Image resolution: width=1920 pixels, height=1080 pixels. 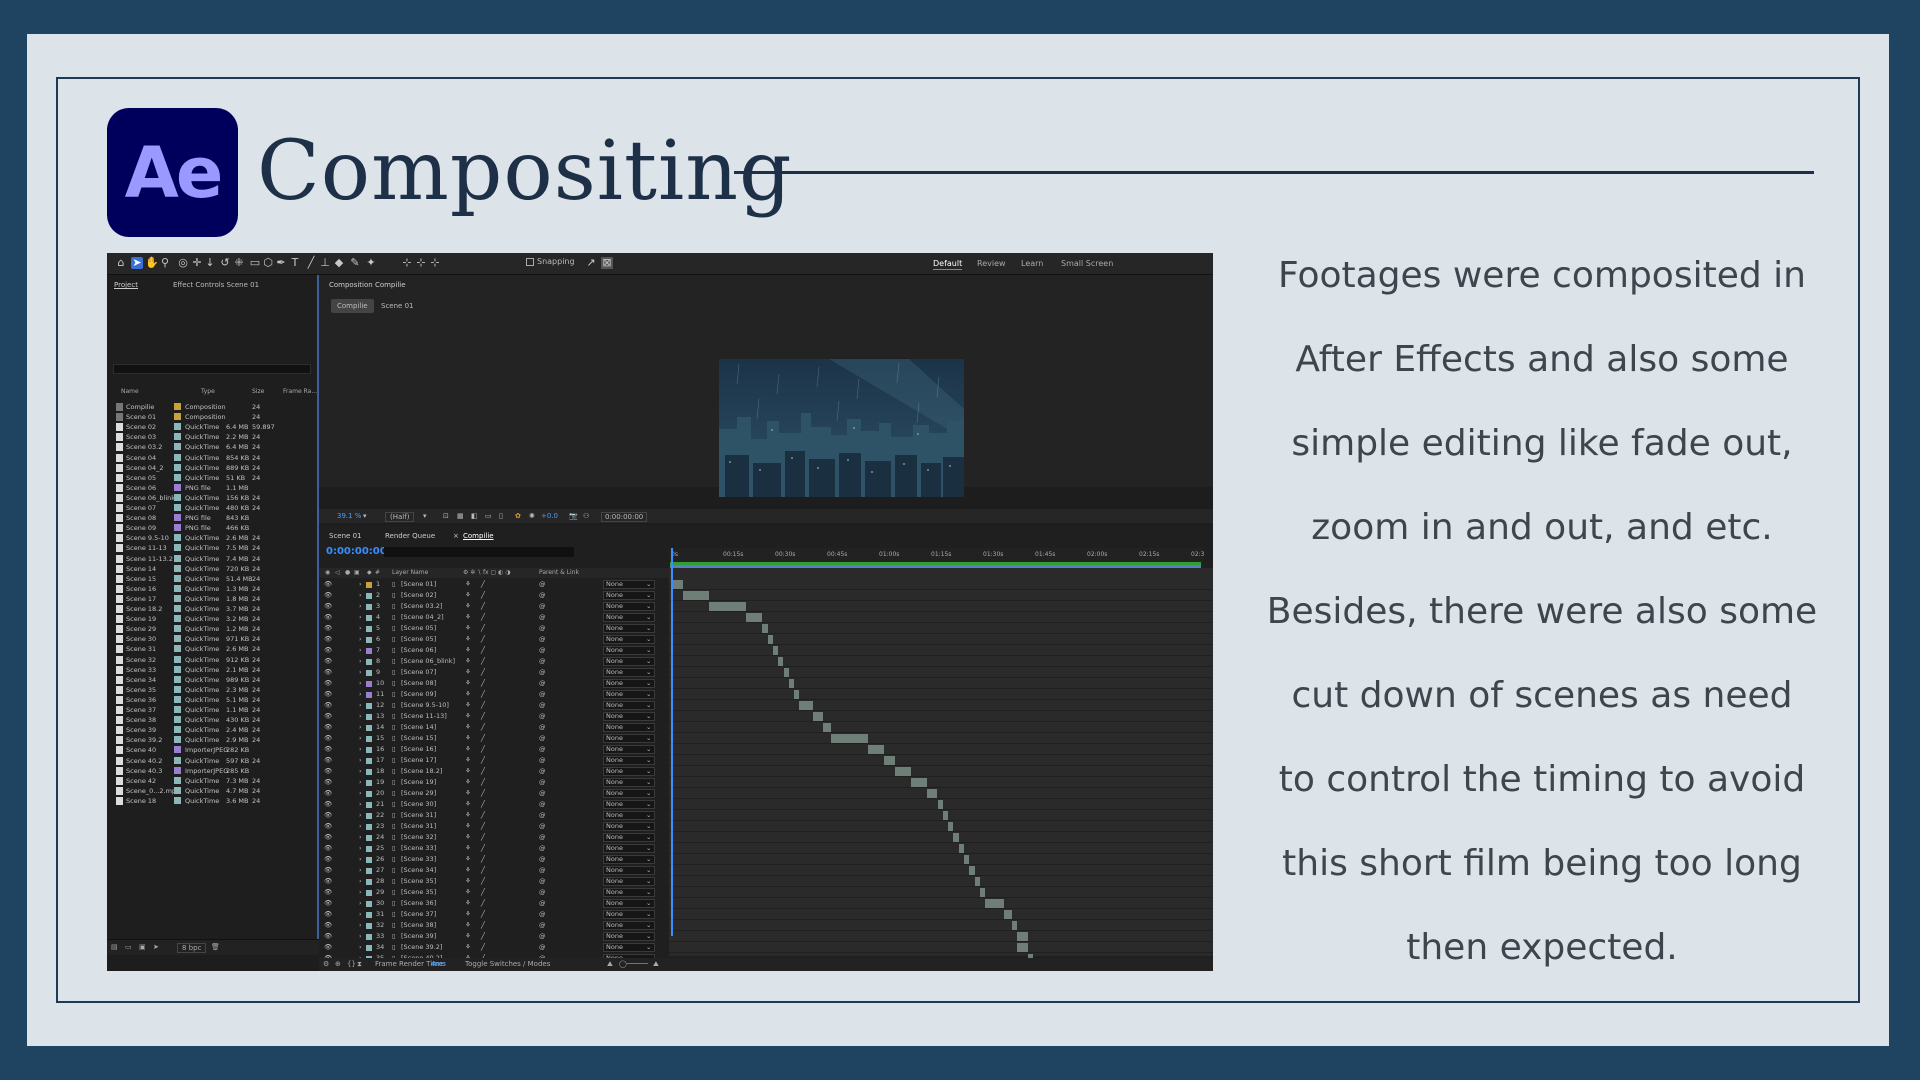 I want to click on exposure-value: +0.0, so click(x=549, y=516).